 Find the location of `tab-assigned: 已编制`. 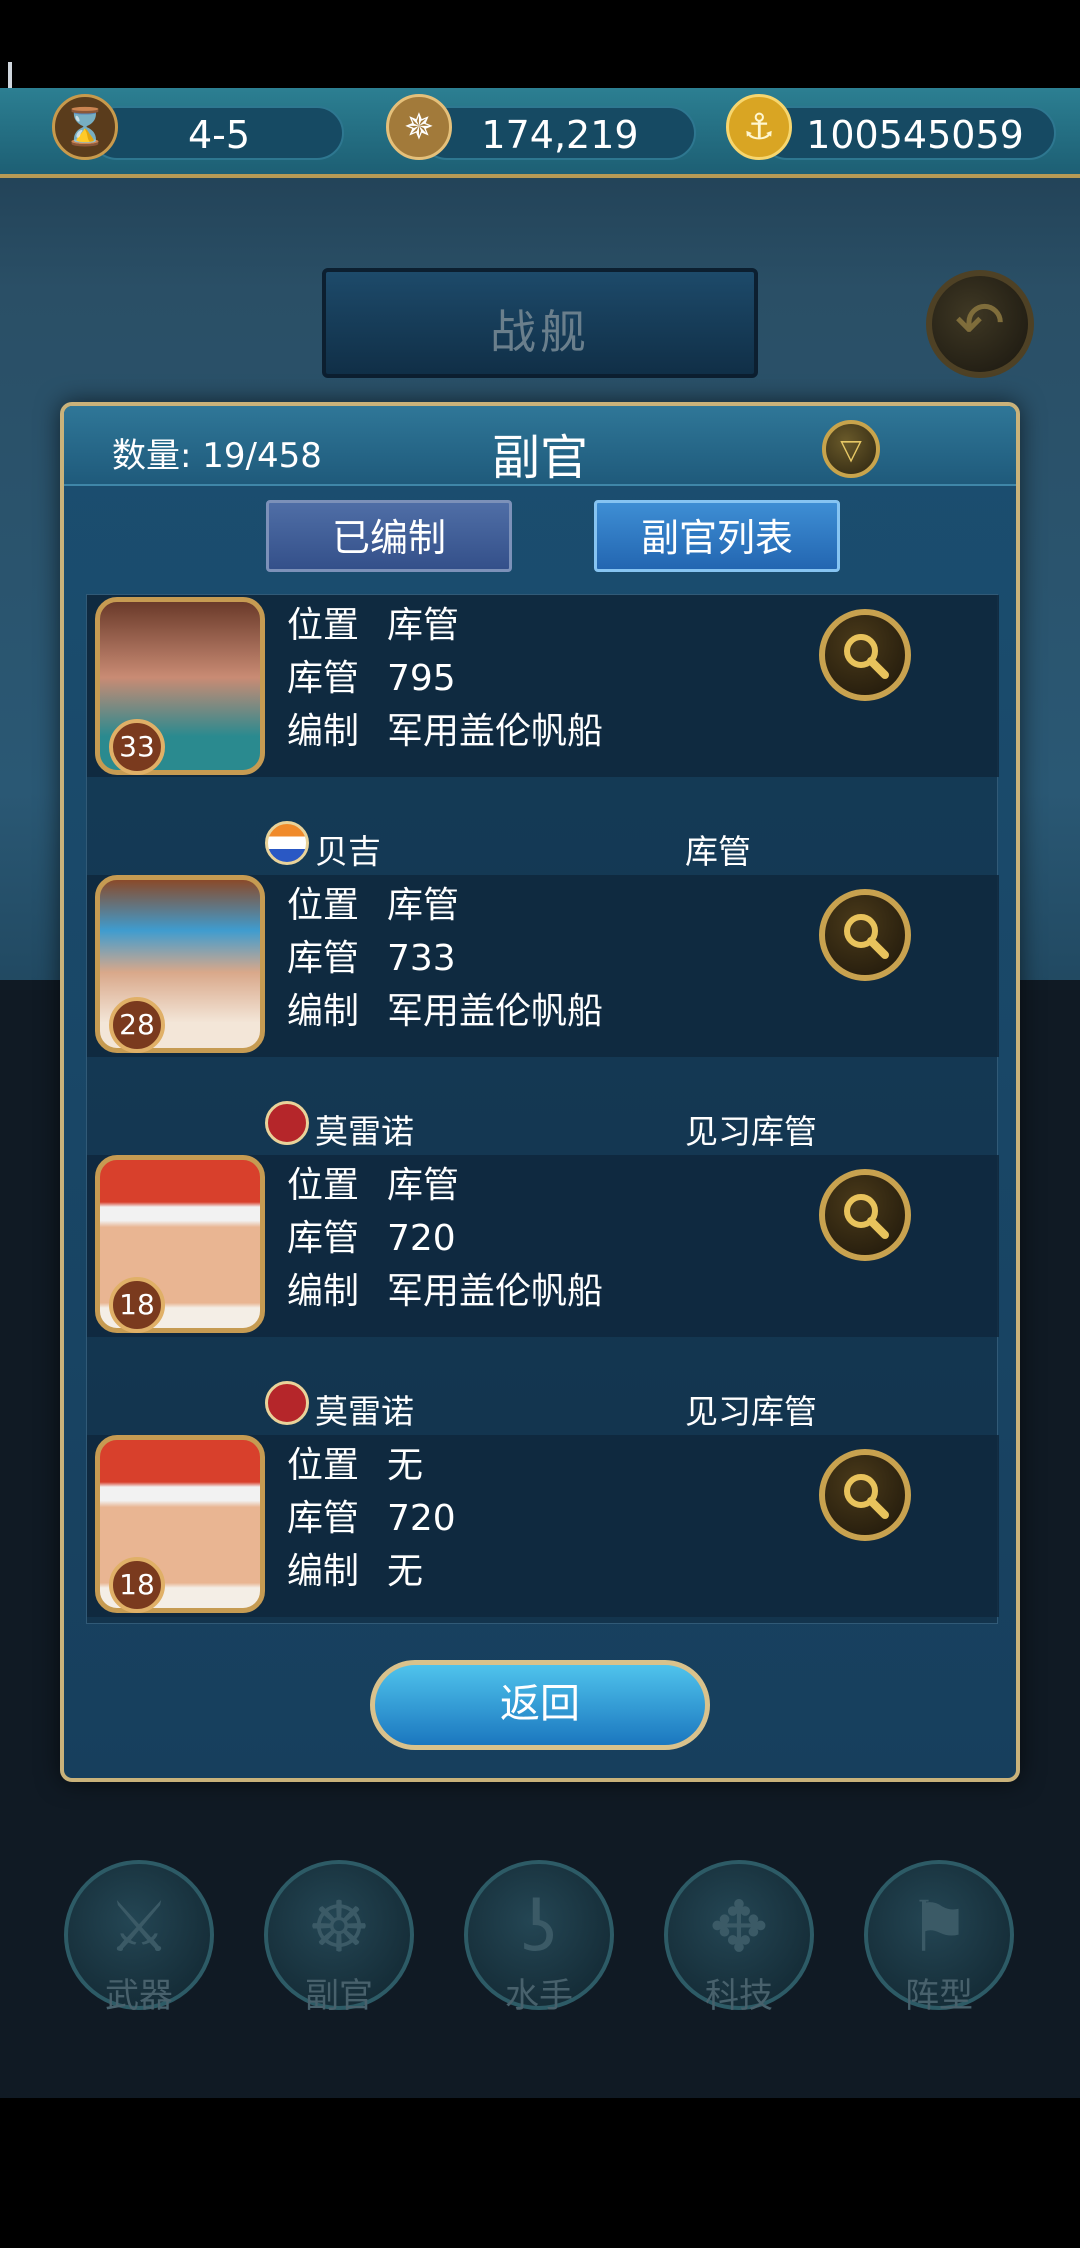

tab-assigned: 已编制 is located at coordinates (389, 536).